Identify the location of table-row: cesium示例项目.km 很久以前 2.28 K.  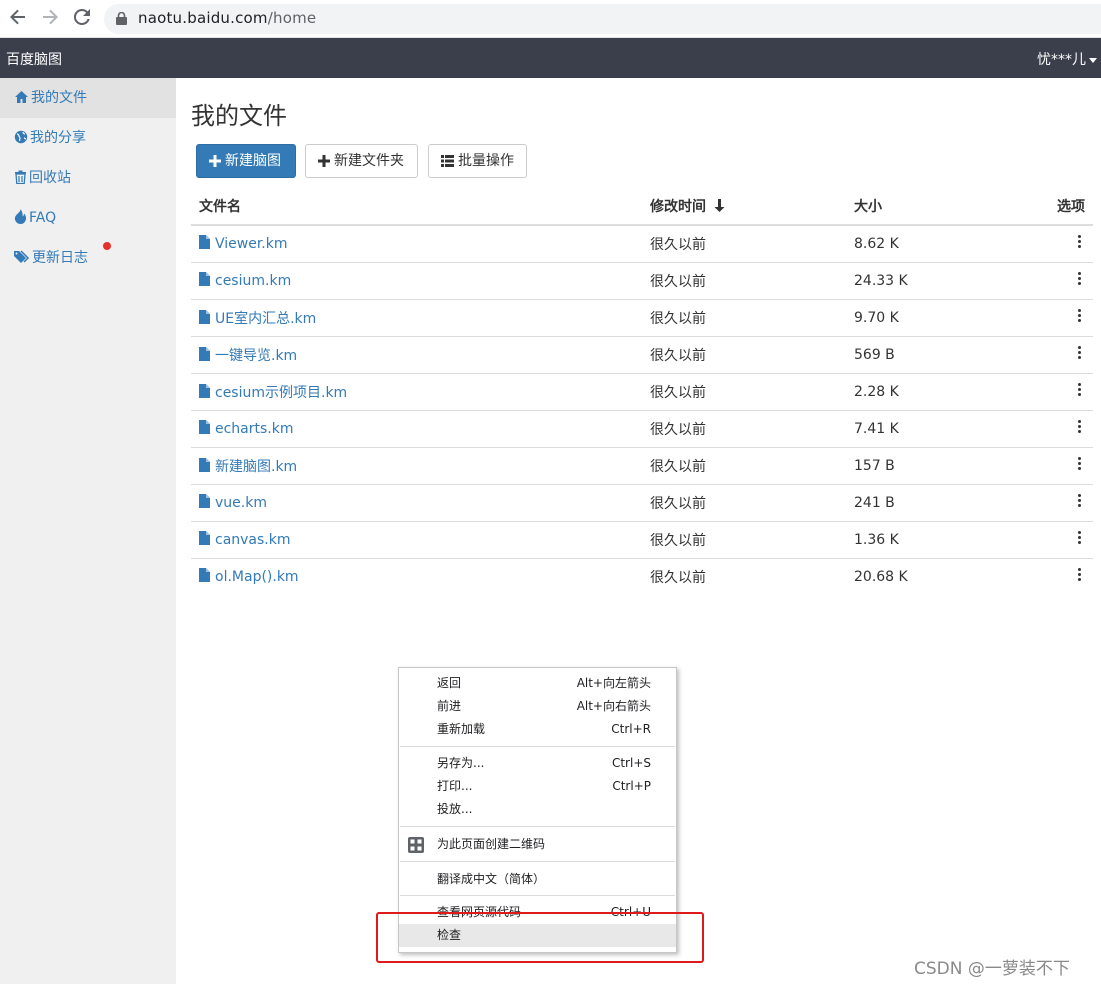
(642, 391).